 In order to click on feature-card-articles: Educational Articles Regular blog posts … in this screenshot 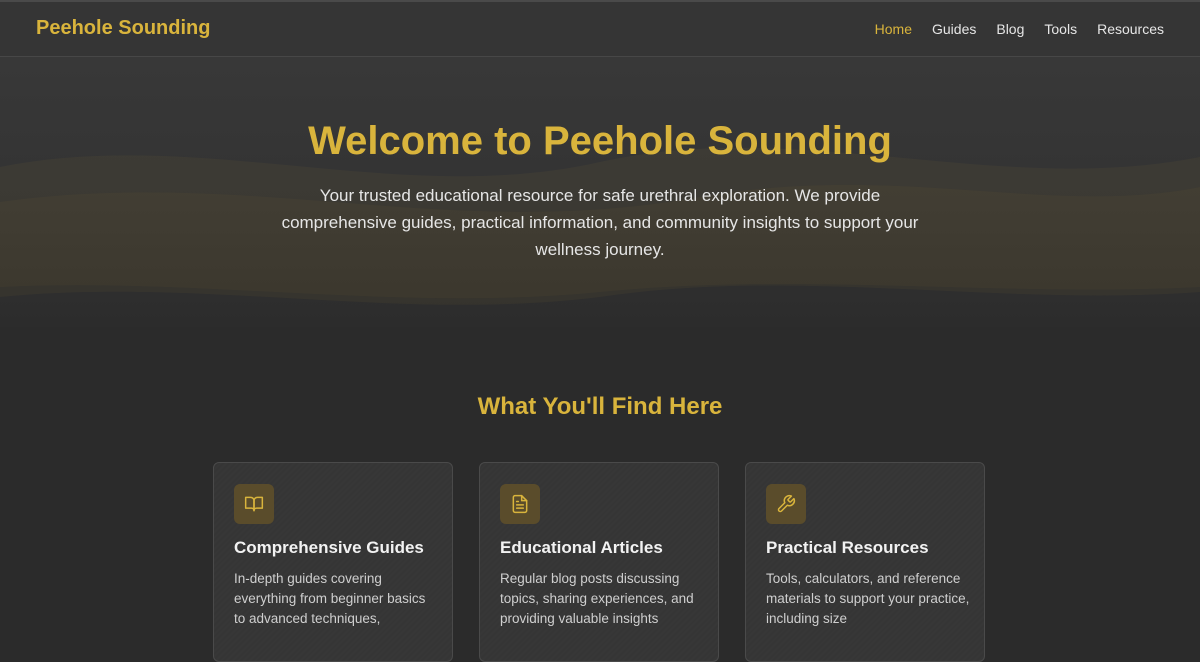, I will do `click(599, 562)`.